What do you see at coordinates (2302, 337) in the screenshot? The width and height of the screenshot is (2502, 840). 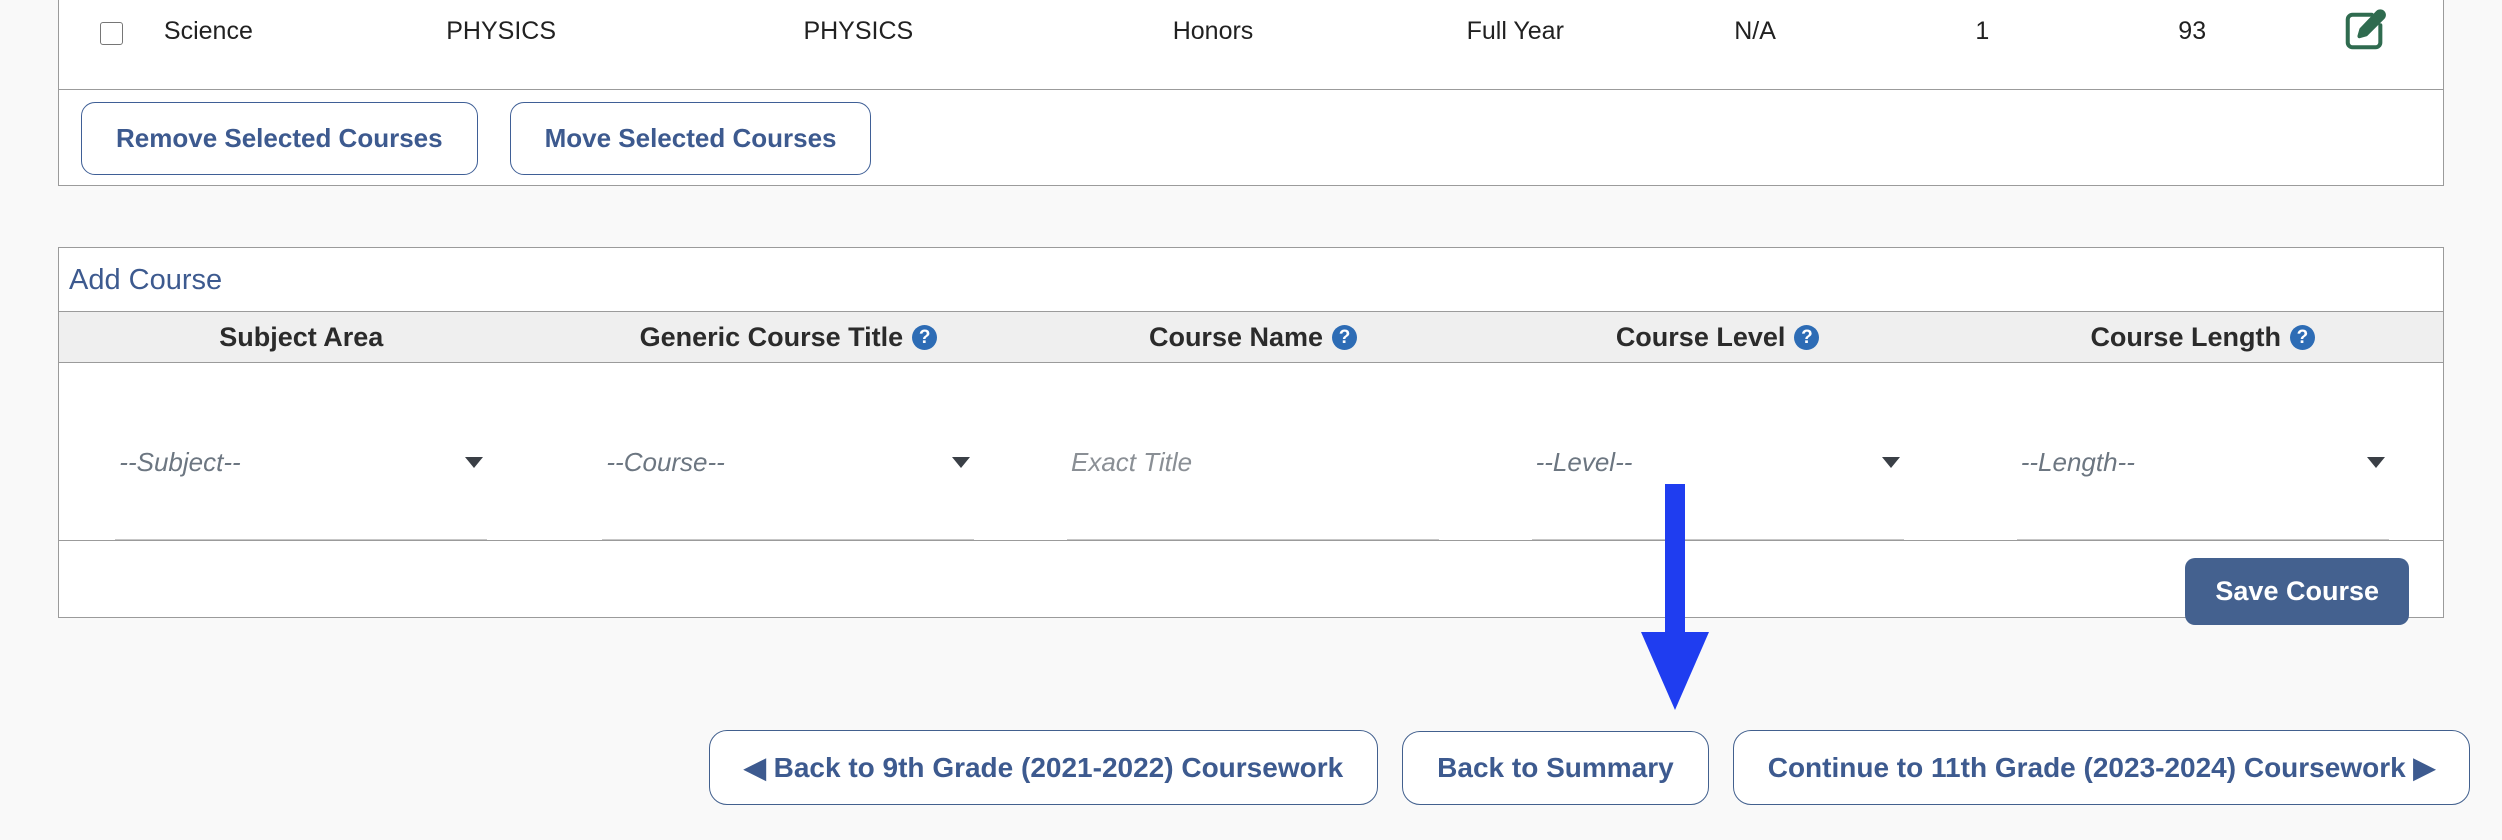 I see `help-icon-course-length: ?` at bounding box center [2302, 337].